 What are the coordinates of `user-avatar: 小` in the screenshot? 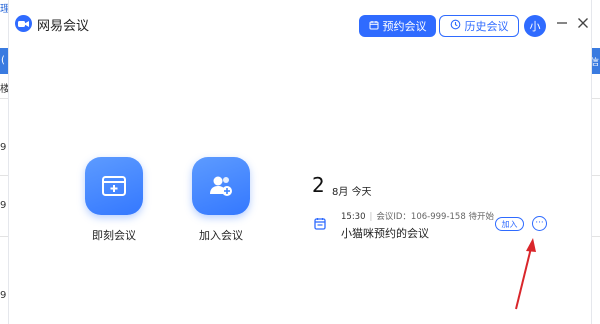 It's located at (535, 26).